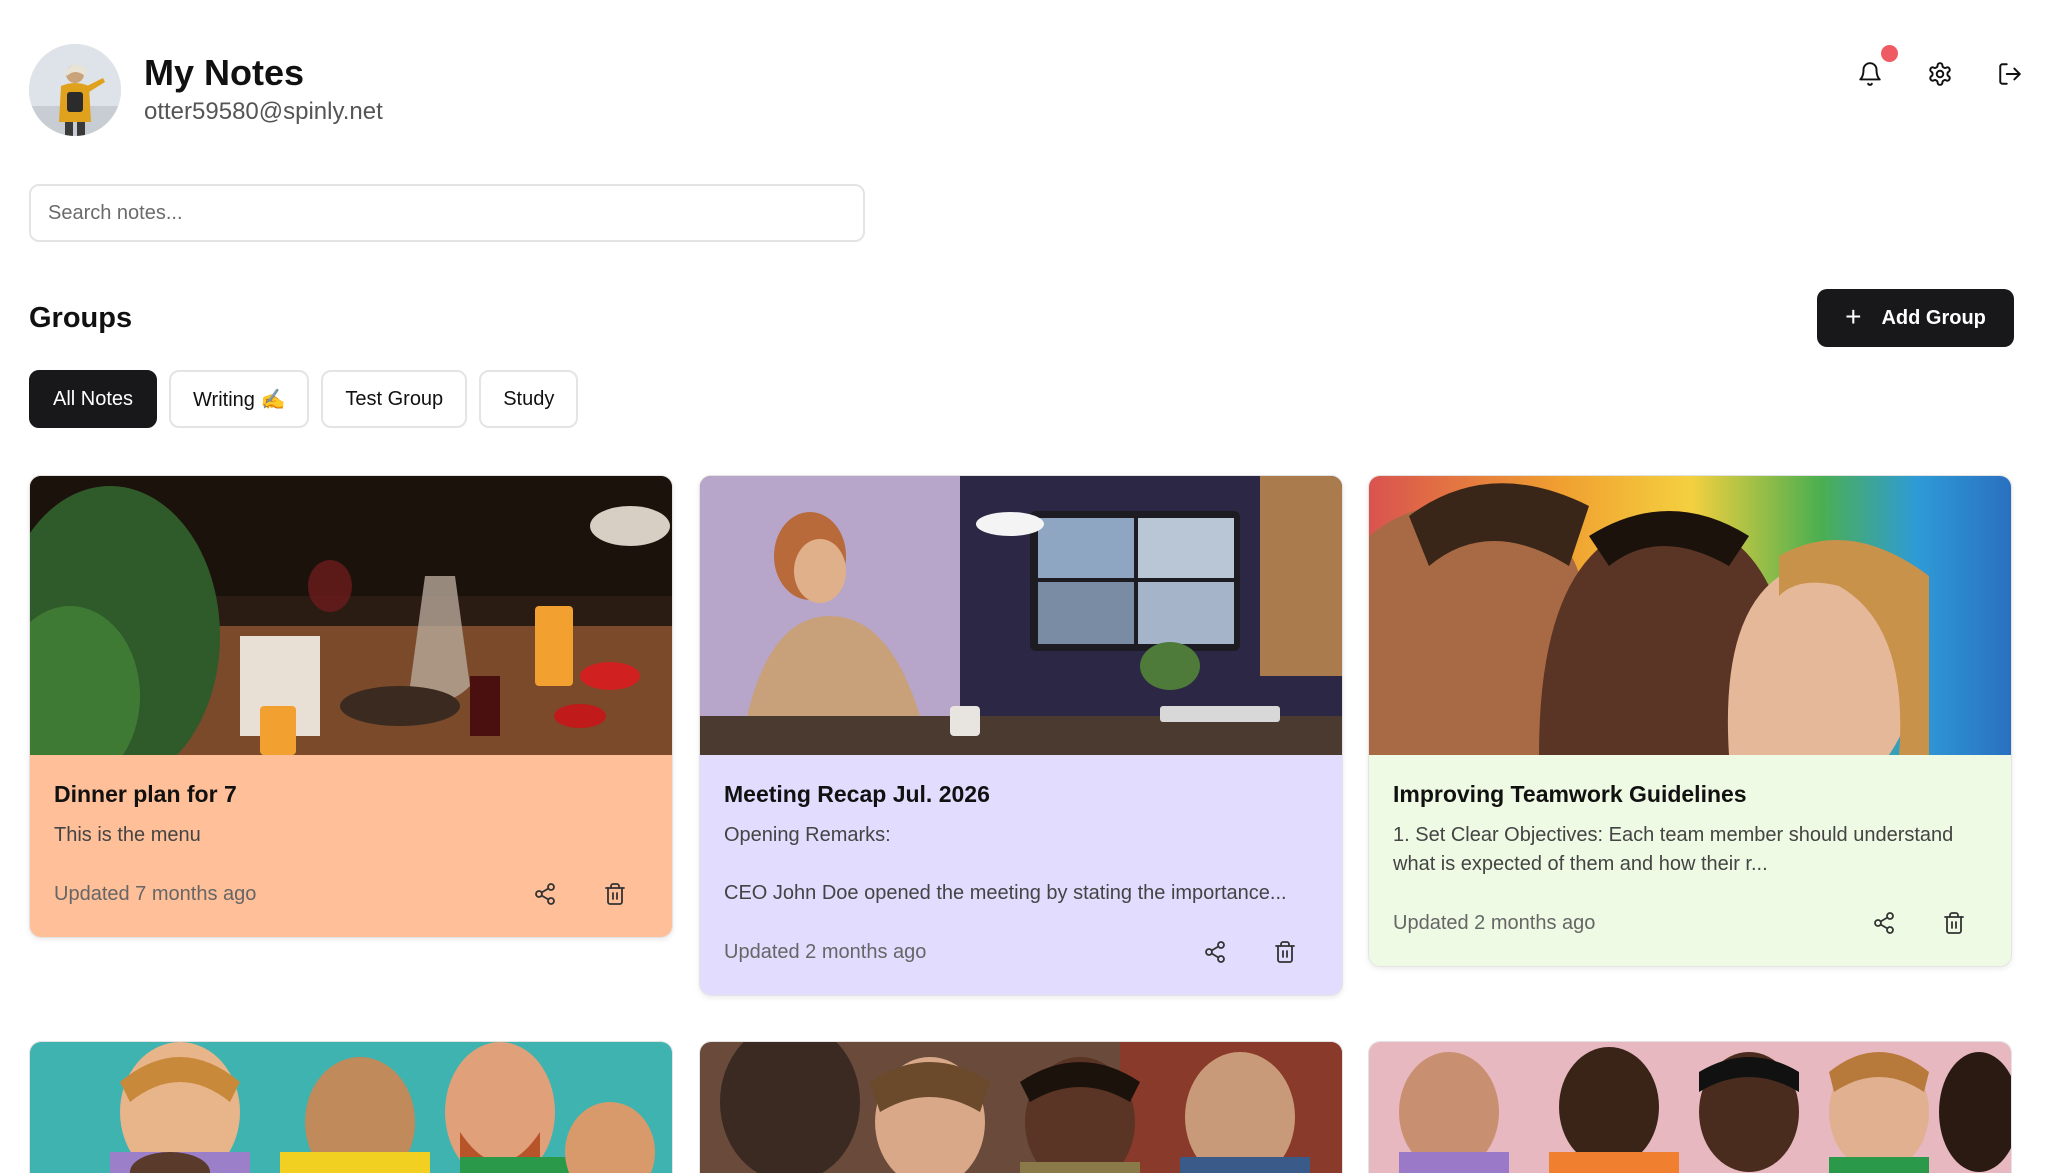  Describe the element at coordinates (394, 399) in the screenshot. I see `chip-test-group: Test Group` at that location.